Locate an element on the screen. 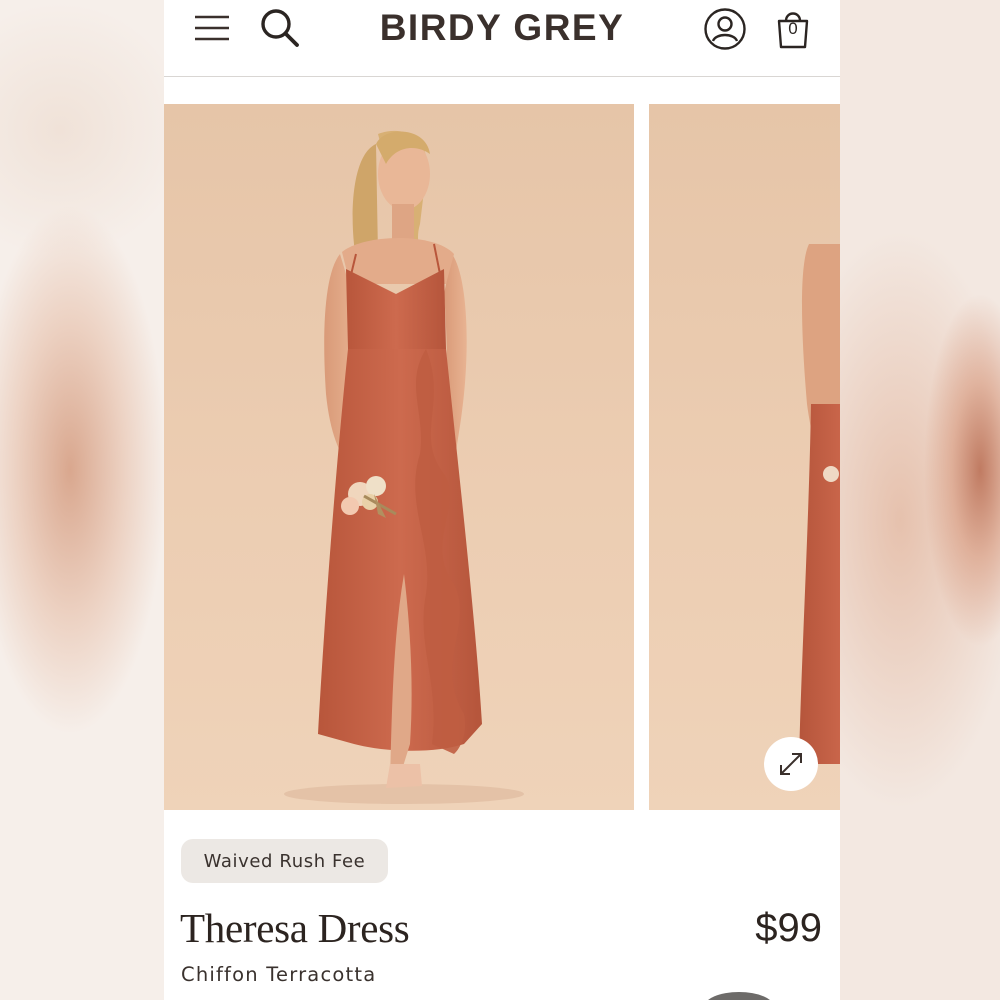 The image size is (1000, 1000). product-image-back is located at coordinates (744, 457).